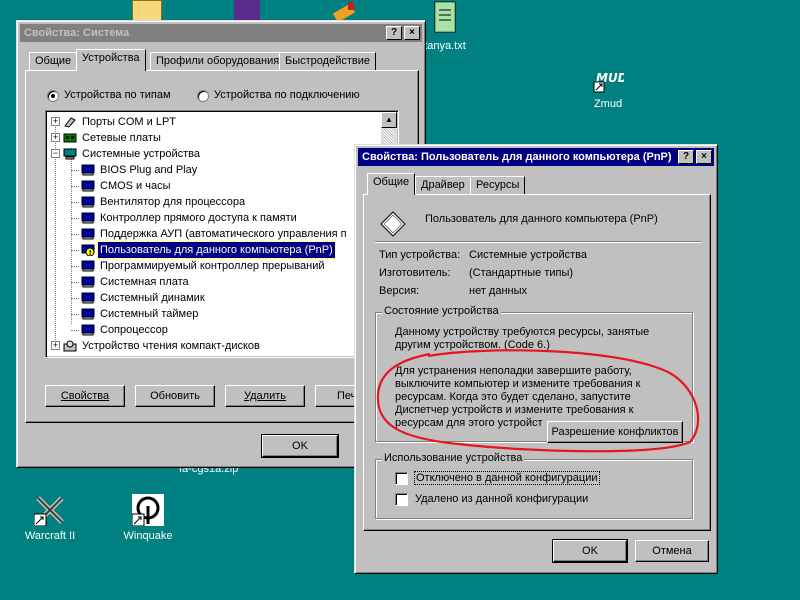  Describe the element at coordinates (507, 478) in the screenshot. I see `disabled-checkbox-label: Отключено в данной конфигурации` at that location.